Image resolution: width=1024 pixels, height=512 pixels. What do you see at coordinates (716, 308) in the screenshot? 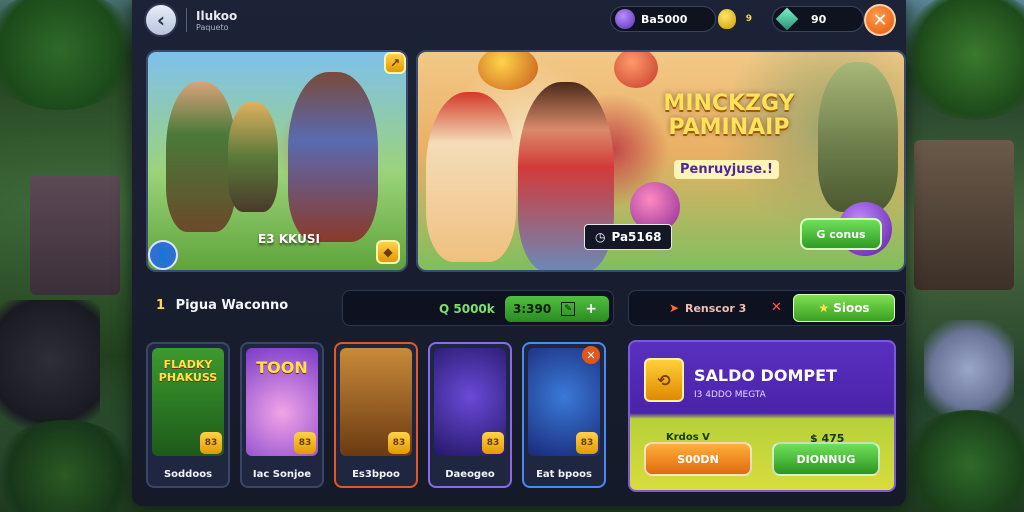
I see `rewards-text: Renscor 3` at bounding box center [716, 308].